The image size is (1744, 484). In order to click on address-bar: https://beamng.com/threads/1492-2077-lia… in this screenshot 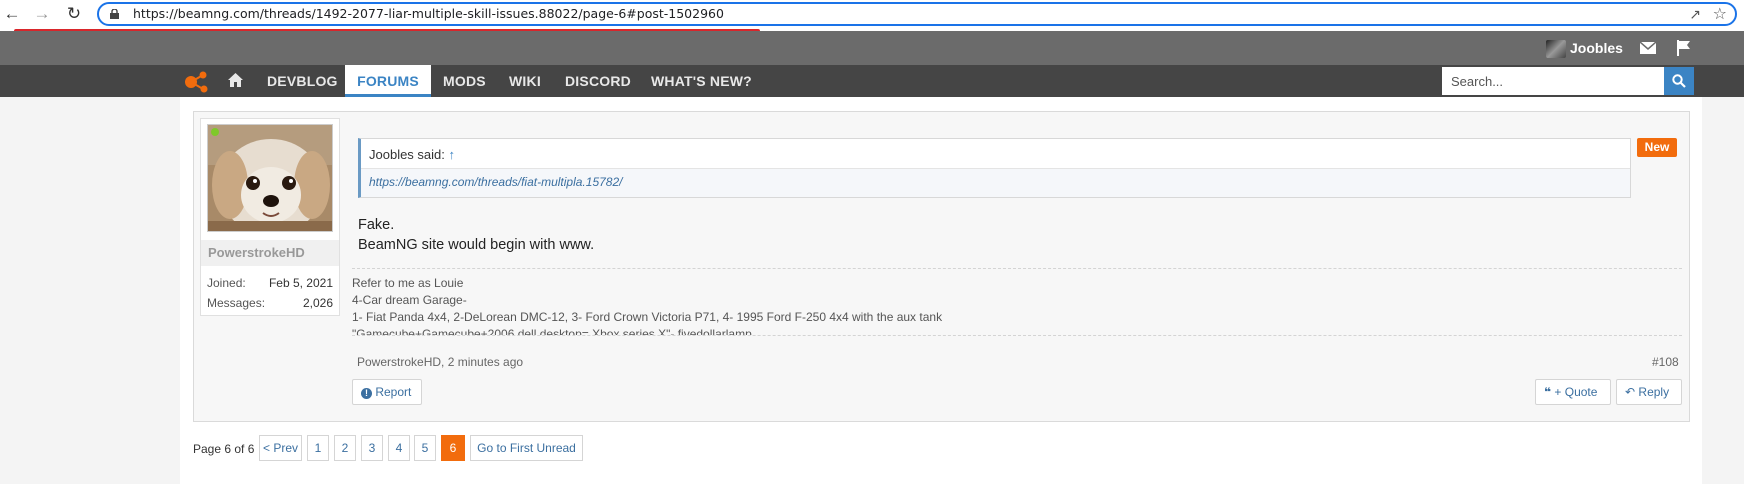, I will do `click(917, 14)`.